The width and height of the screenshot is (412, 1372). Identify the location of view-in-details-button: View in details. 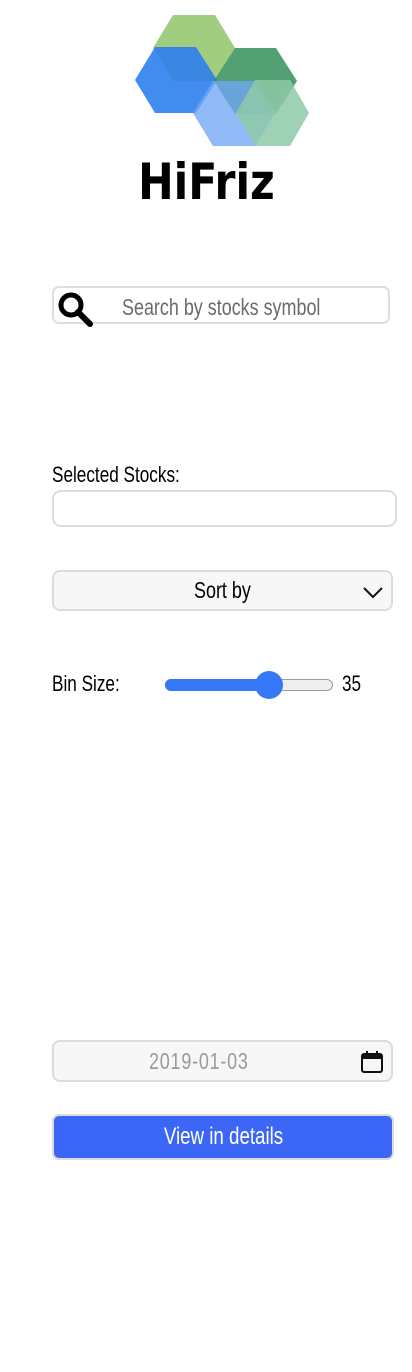
(223, 1137).